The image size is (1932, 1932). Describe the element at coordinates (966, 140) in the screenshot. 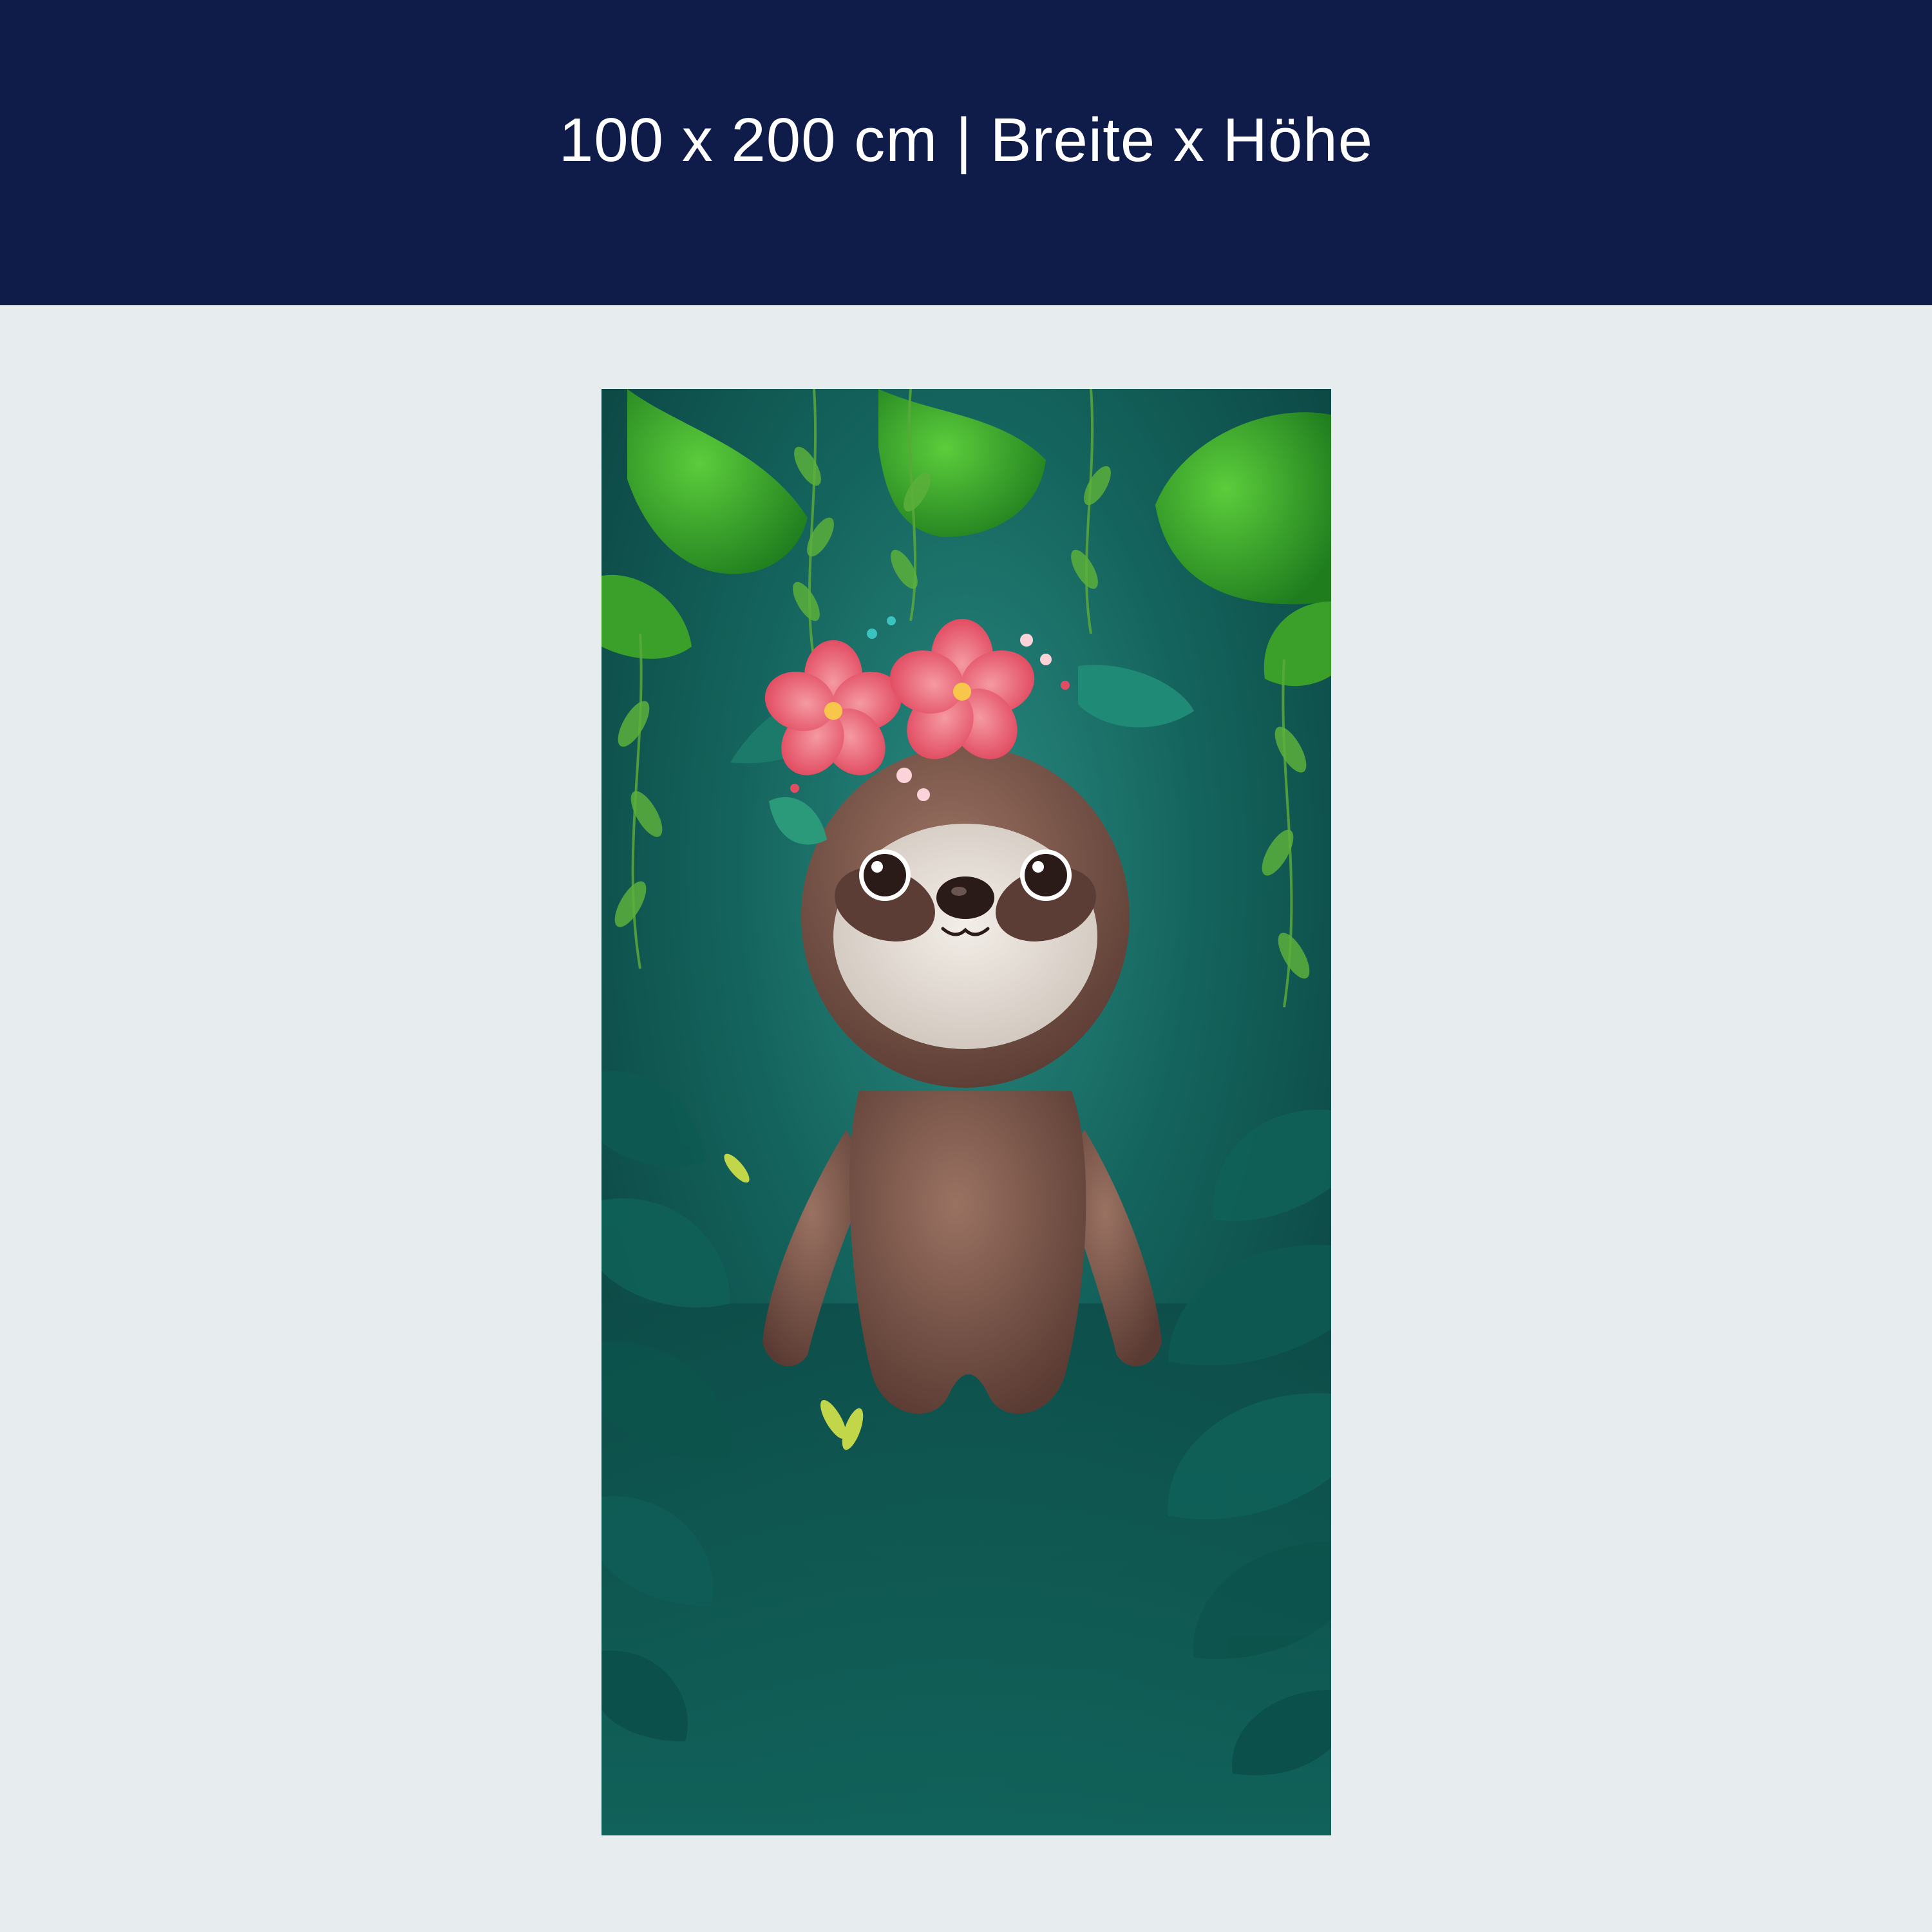

I see `dimensions-title: 100 x 200 cm | Breite x Höhe` at that location.